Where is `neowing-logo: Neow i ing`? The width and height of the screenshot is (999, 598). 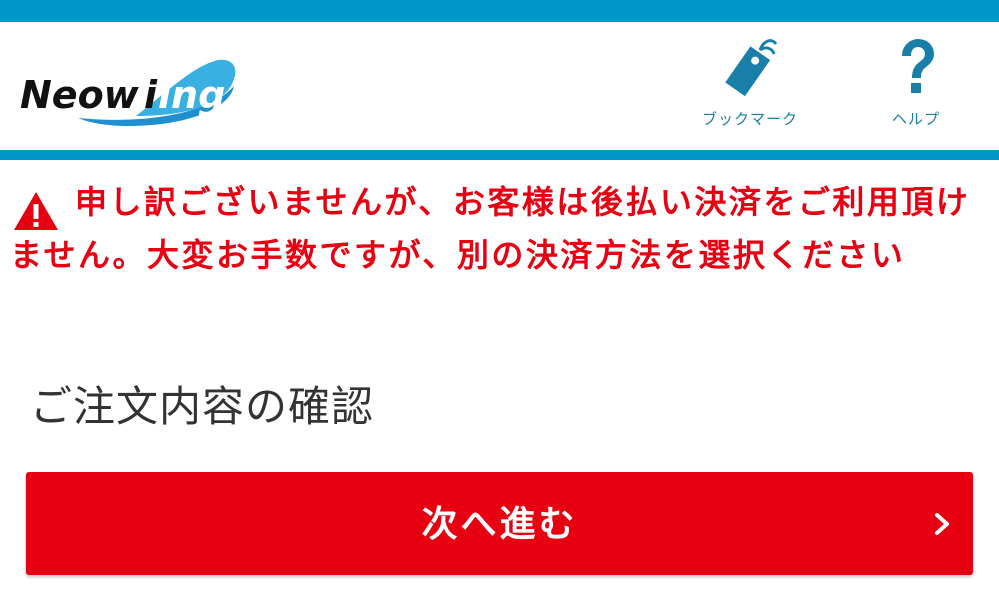 neowing-logo: Neow i ing is located at coordinates (128, 86).